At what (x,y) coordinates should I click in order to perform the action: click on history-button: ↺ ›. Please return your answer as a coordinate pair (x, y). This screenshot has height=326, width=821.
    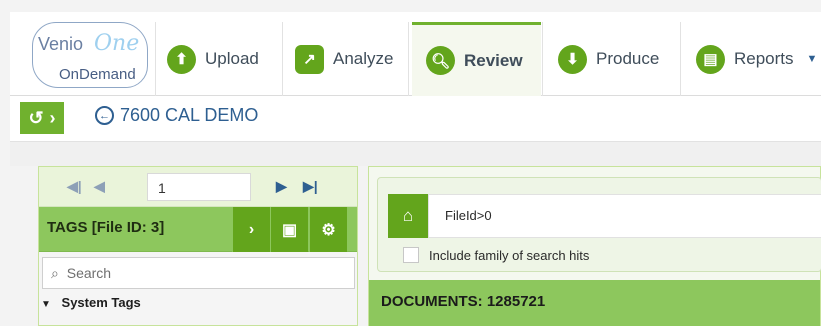
    Looking at the image, I should click on (42, 118).